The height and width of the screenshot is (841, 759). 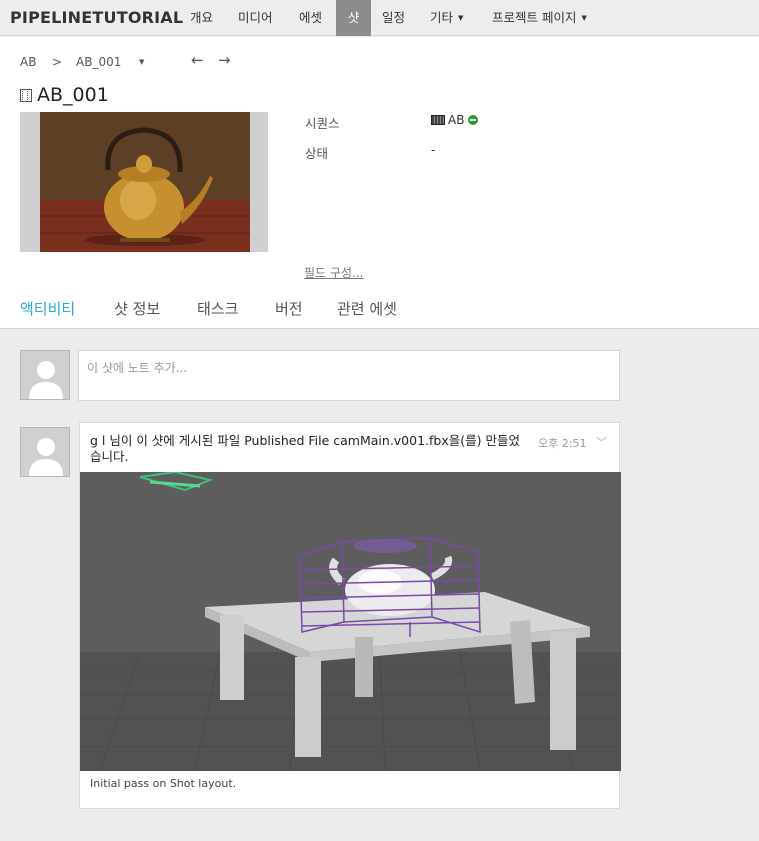 I want to click on activity-avatar, so click(x=45, y=452).